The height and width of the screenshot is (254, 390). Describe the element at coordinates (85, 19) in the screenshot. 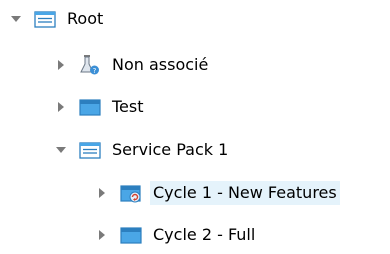

I see `tree-node-label: Root` at that location.